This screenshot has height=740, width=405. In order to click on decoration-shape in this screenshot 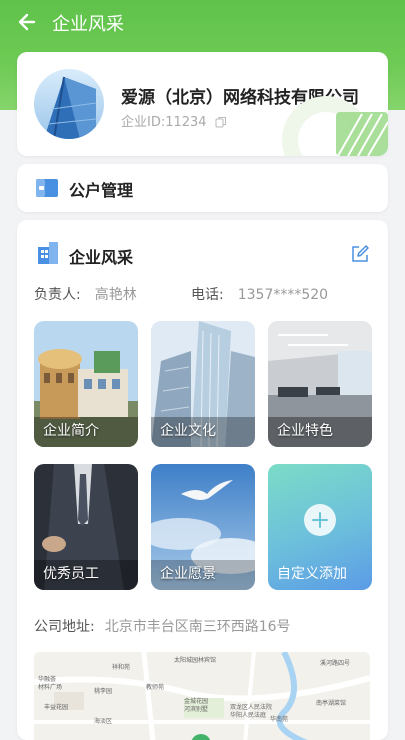, I will do `click(333, 124)`.